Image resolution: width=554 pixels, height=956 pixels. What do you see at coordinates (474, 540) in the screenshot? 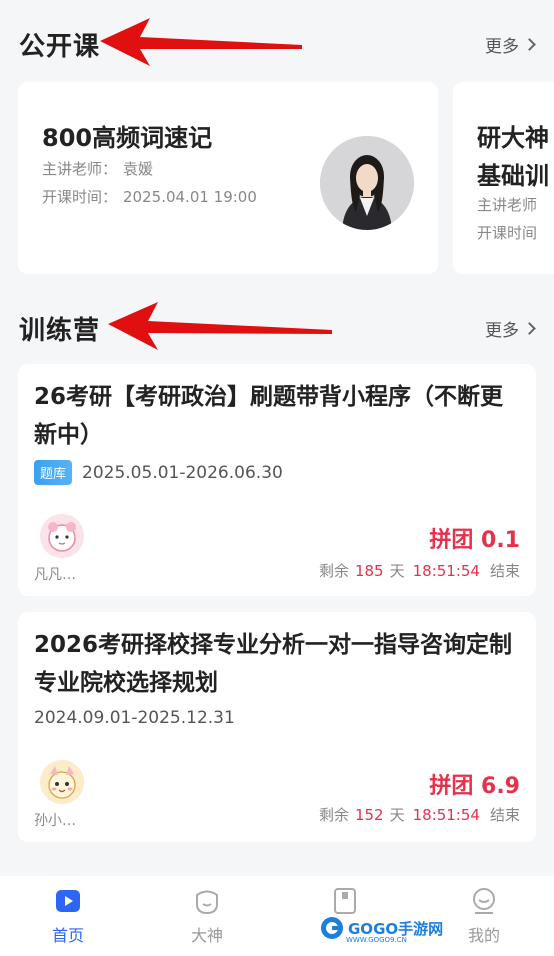
I see `group-price: 拼团 0.1` at bounding box center [474, 540].